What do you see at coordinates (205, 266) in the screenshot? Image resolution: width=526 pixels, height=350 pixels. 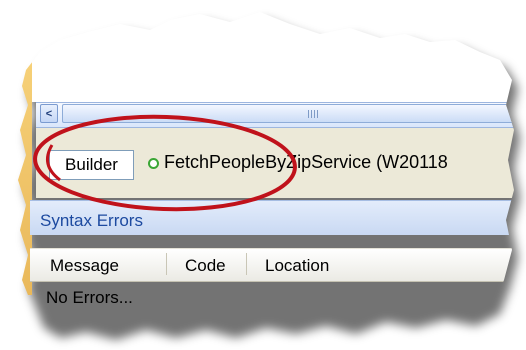 I see `column-header-code: Code` at bounding box center [205, 266].